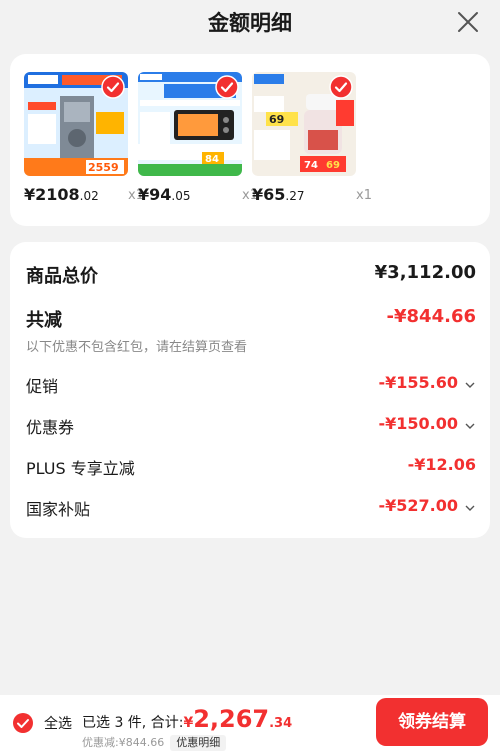  Describe the element at coordinates (432, 722) in the screenshot. I see `checkout-button: 领券结算` at that location.